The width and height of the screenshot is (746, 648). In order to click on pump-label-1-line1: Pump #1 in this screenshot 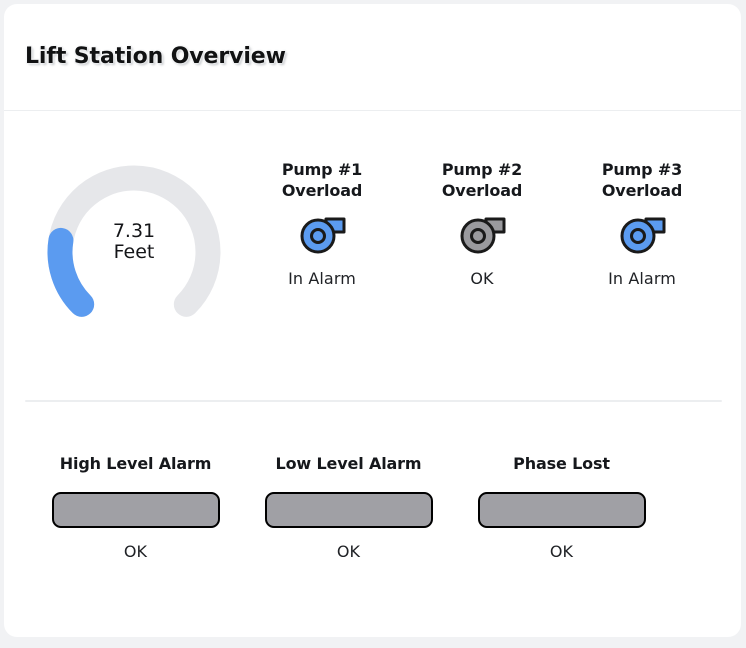, I will do `click(322, 169)`.